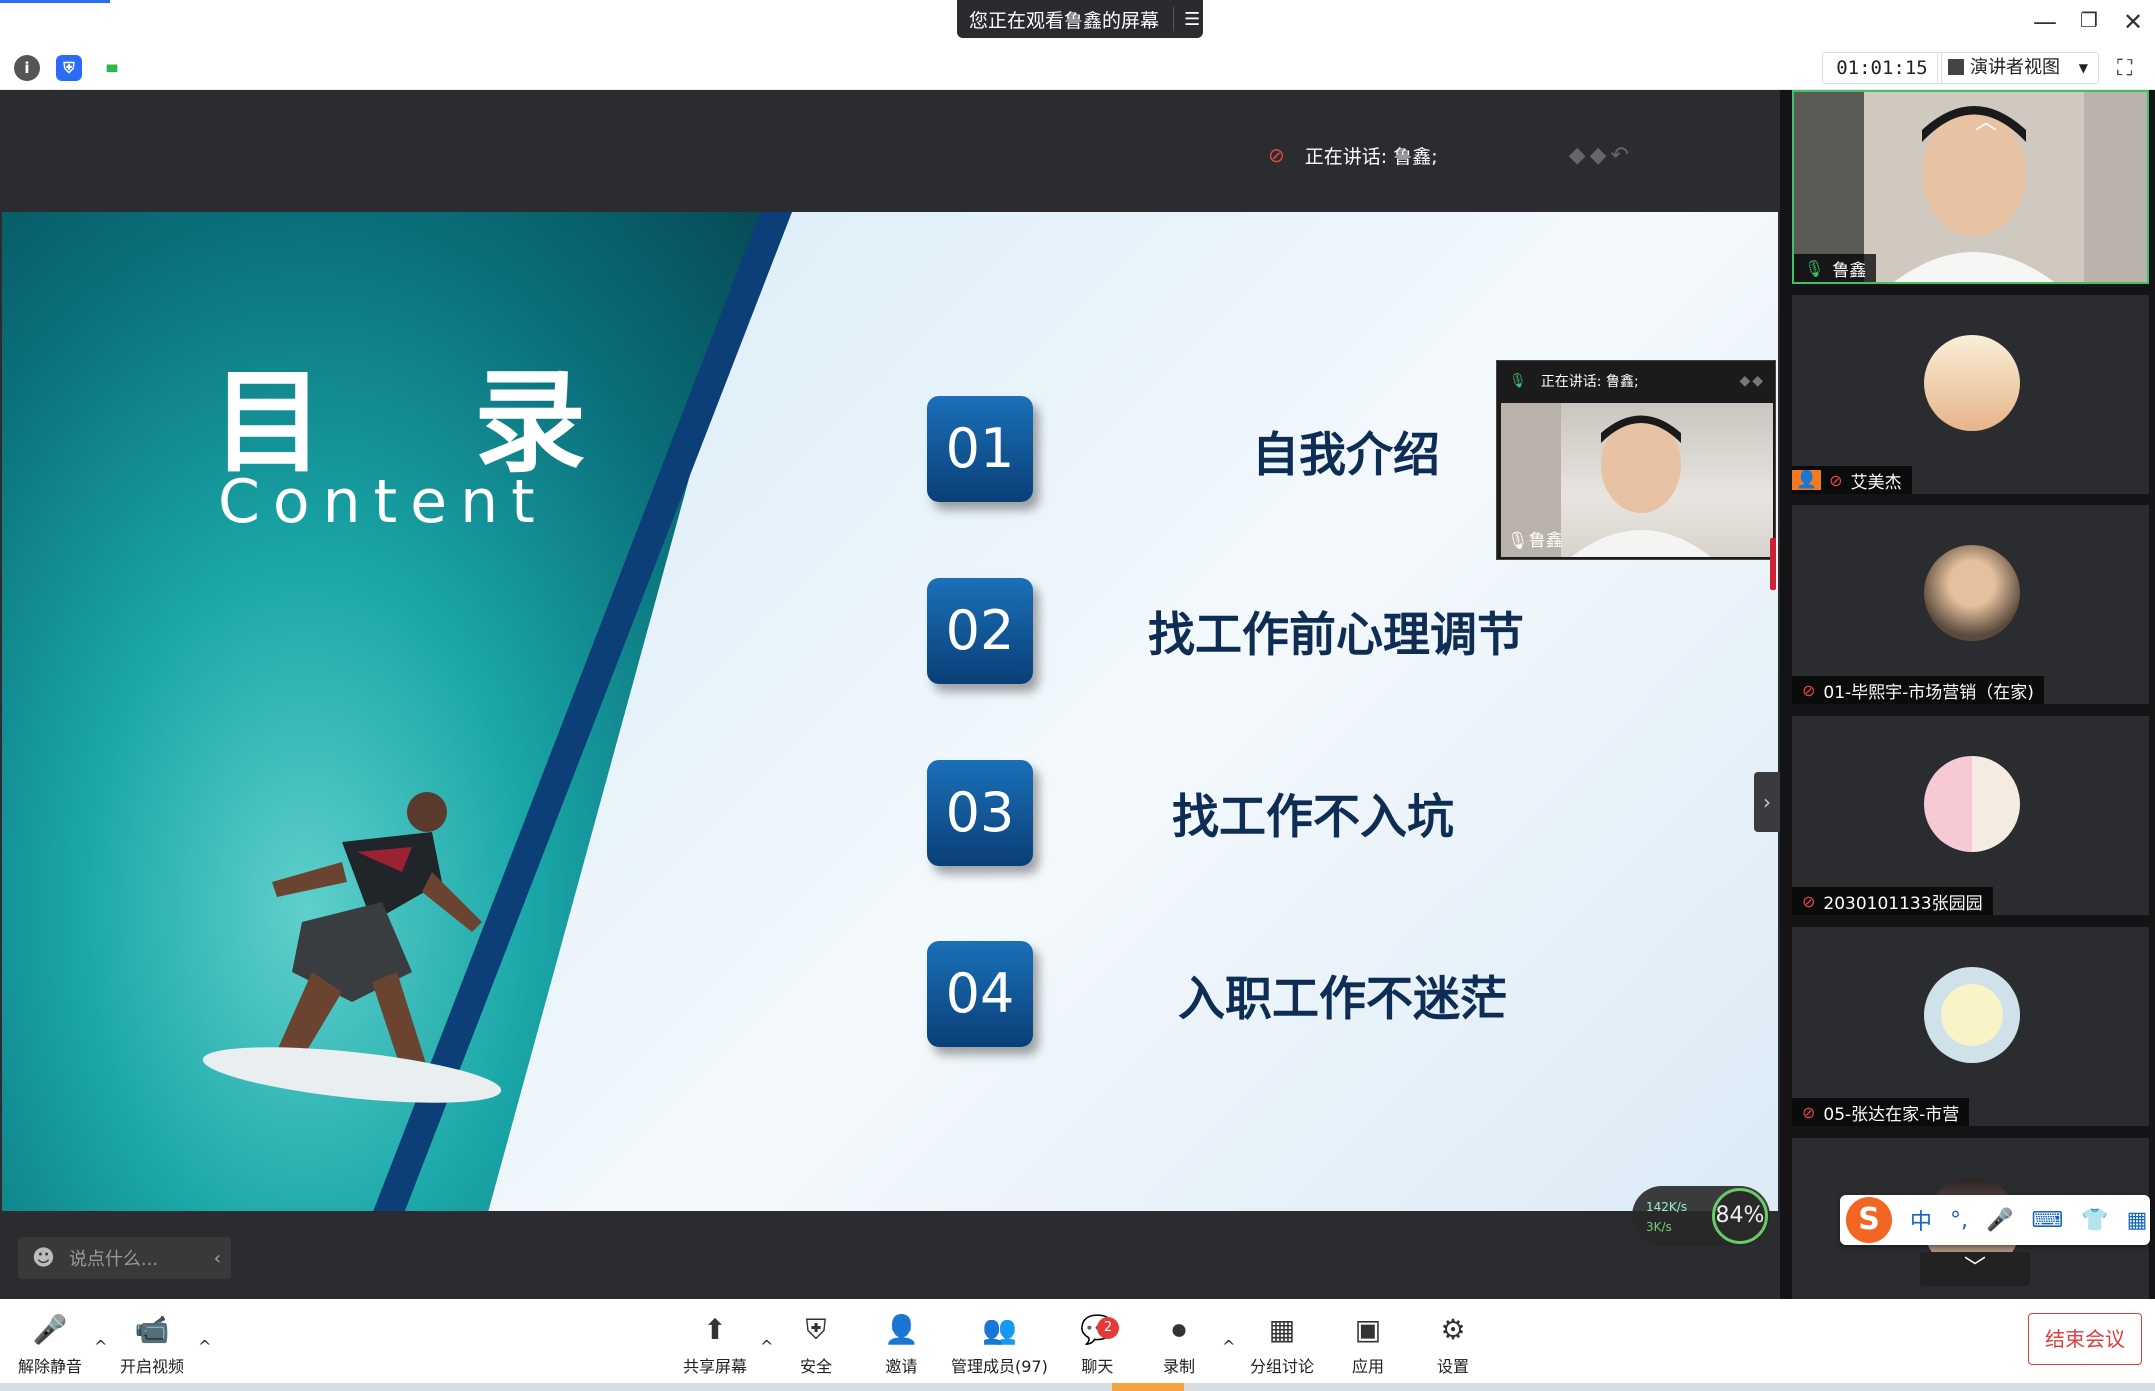 The image size is (2155, 1391). I want to click on security-label: 安全, so click(816, 1366).